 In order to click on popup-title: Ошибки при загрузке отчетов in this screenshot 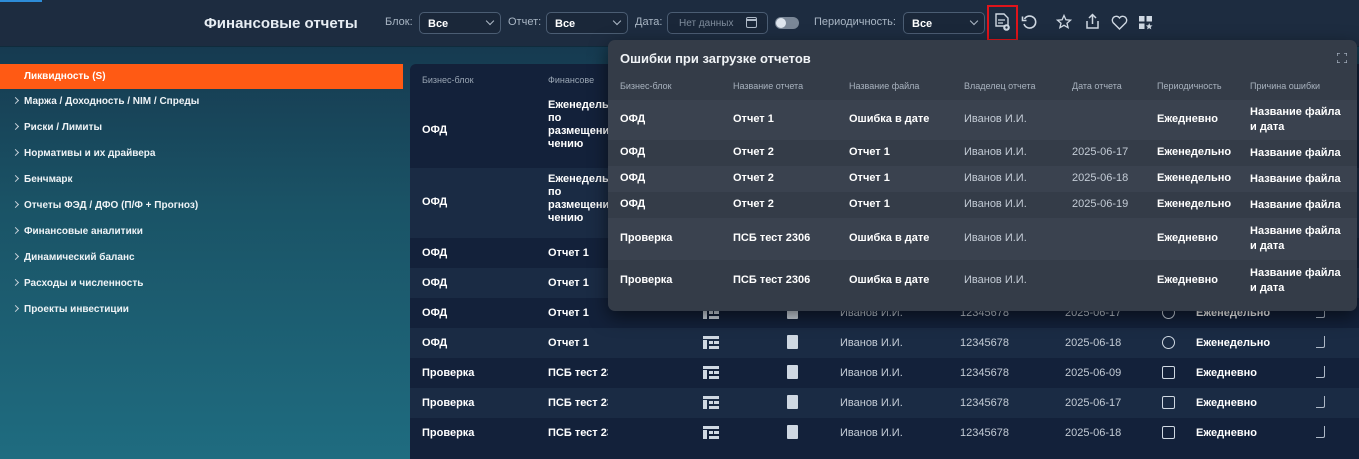, I will do `click(715, 58)`.